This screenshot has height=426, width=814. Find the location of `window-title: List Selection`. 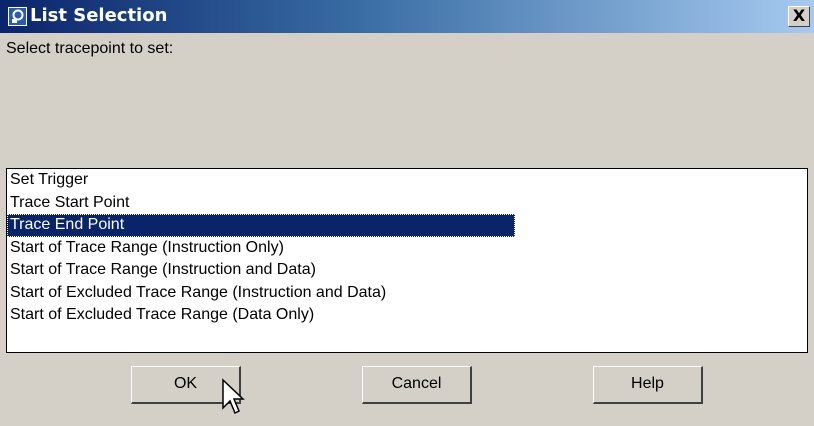

window-title: List Selection is located at coordinates (99, 15).